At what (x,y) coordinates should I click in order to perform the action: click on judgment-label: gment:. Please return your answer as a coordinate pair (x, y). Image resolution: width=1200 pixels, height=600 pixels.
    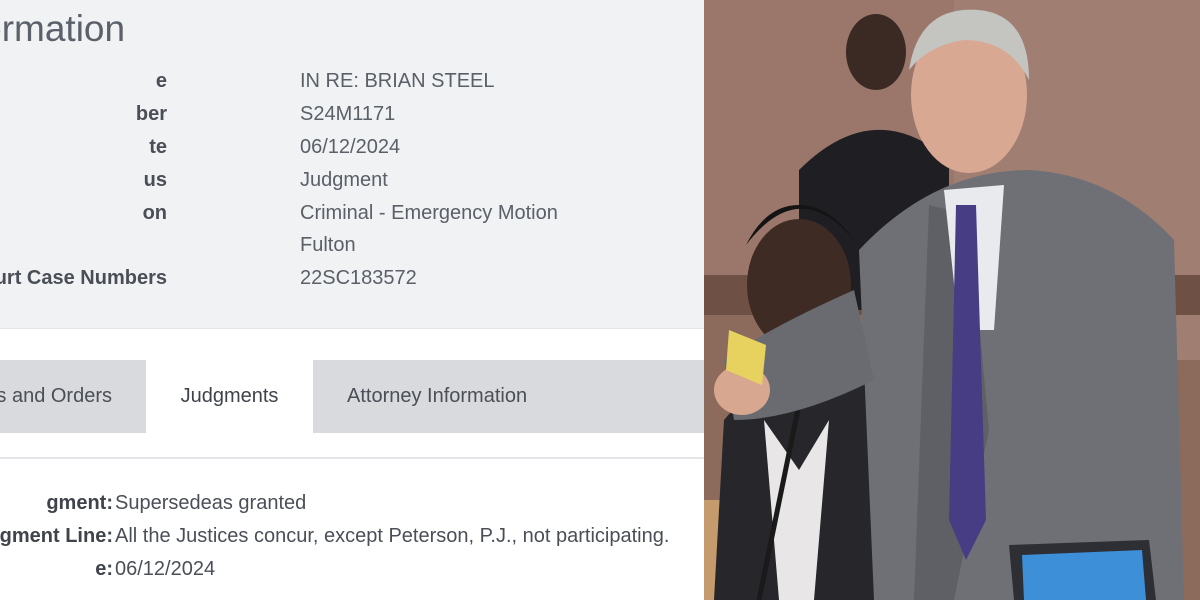
    Looking at the image, I should click on (79, 503).